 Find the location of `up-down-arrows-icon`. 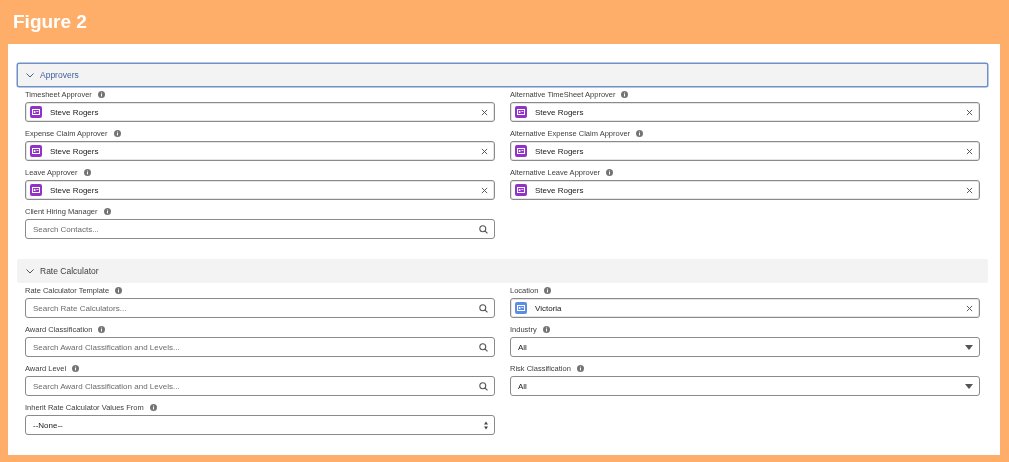

up-down-arrows-icon is located at coordinates (486, 425).